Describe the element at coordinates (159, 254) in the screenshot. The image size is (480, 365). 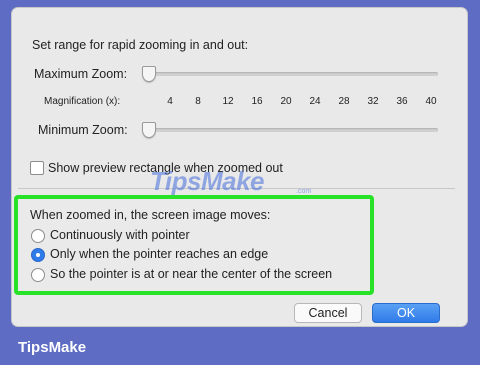
I see `radio-edge-label: Only when the pointer reaches an edge` at that location.